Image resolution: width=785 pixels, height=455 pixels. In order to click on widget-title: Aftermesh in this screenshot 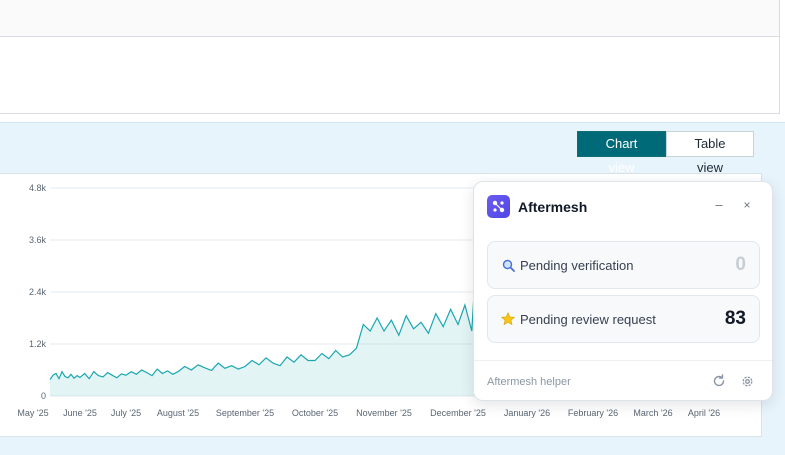, I will do `click(553, 206)`.